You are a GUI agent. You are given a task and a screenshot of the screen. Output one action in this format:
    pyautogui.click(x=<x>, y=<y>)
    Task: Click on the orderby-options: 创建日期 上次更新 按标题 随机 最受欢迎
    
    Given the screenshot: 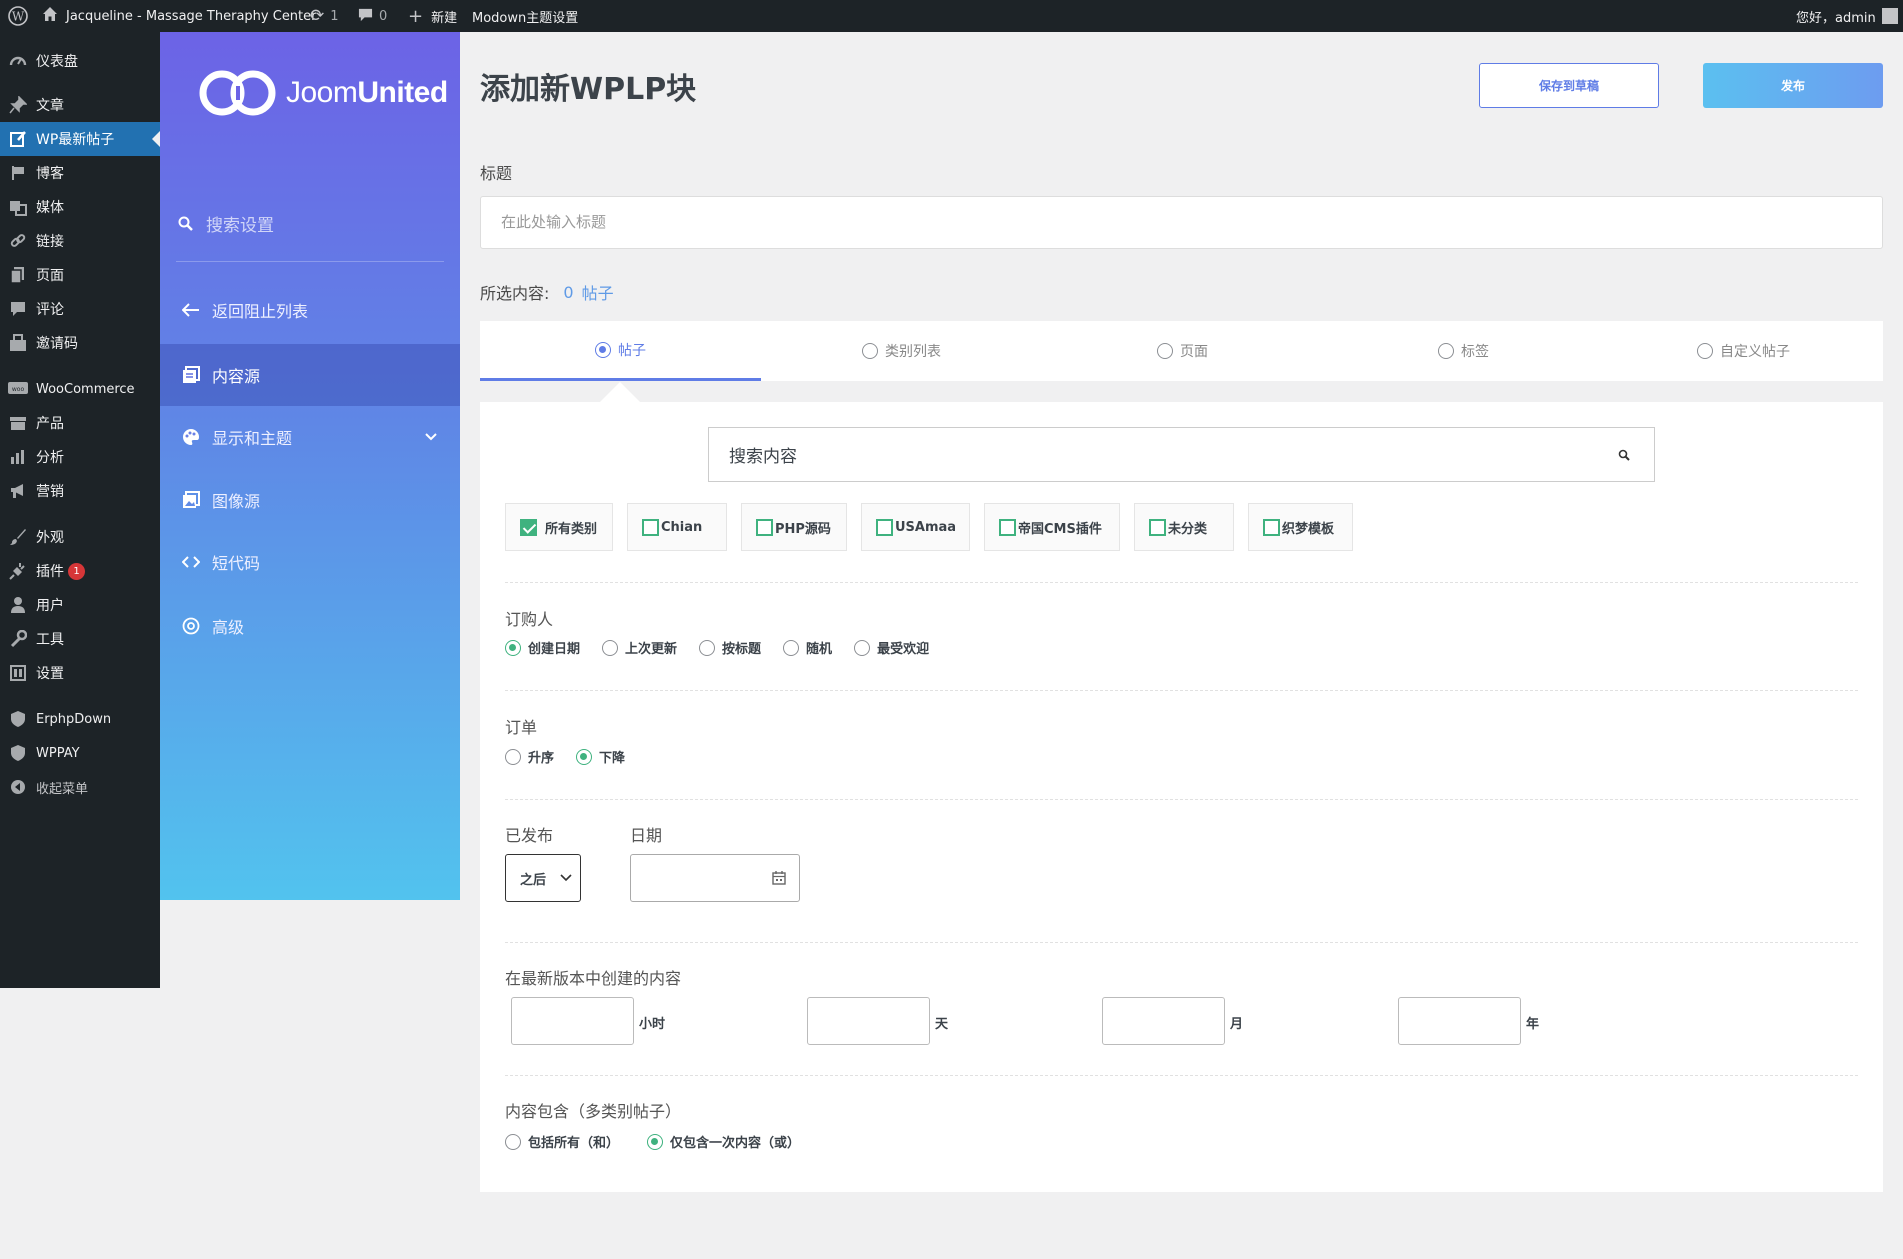 What is the action you would take?
    pyautogui.click(x=728, y=647)
    